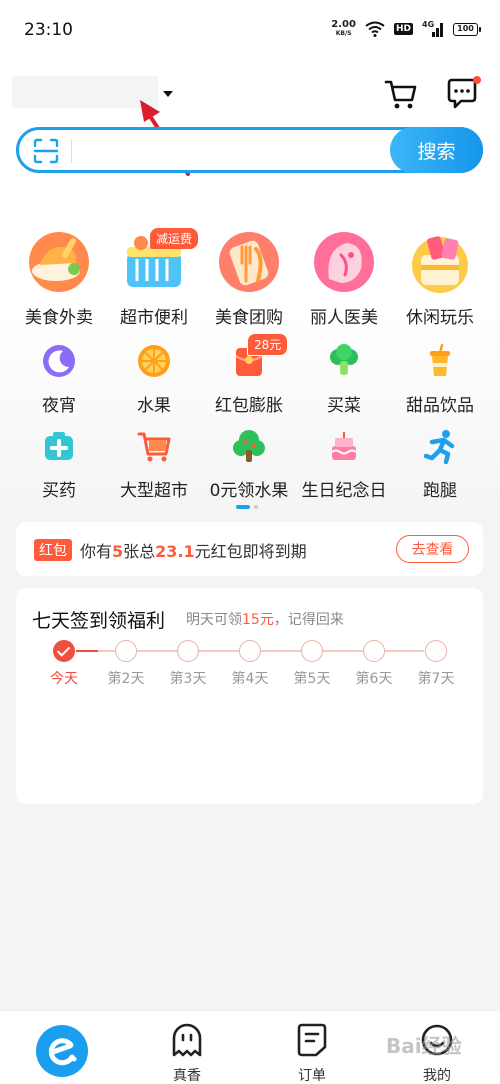 The height and width of the screenshot is (1084, 500). Describe the element at coordinates (188, 664) in the screenshot. I see `checkin-day: 第3天` at that location.